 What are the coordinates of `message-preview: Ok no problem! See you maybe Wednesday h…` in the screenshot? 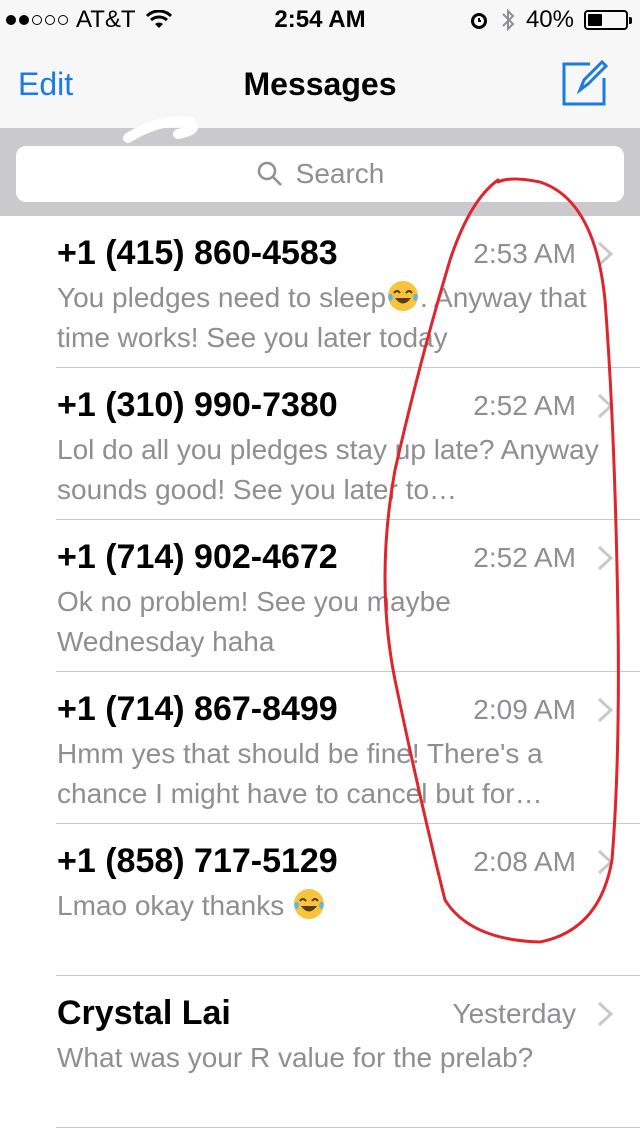 It's located at (254, 621).